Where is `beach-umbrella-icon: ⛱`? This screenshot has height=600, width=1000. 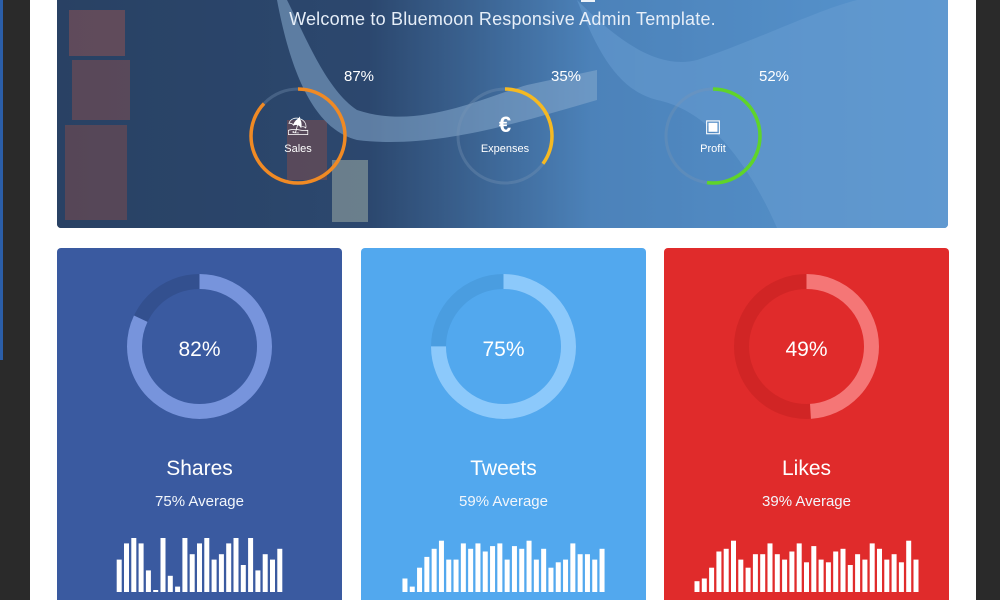
beach-umbrella-icon: ⛱ is located at coordinates (298, 126).